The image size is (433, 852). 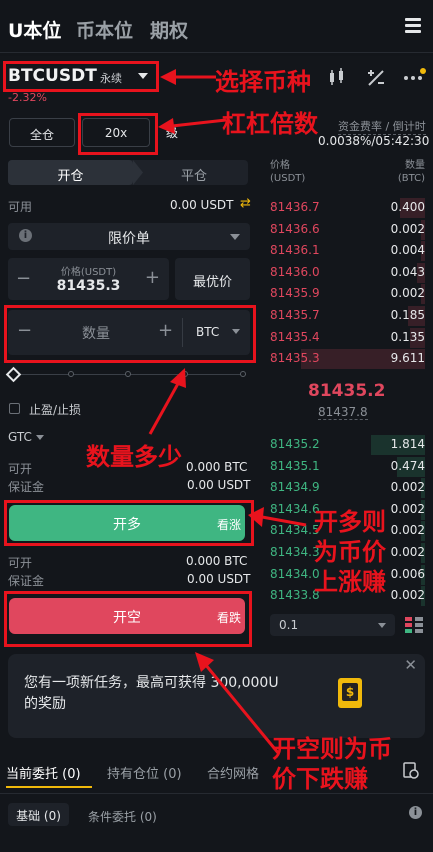 I want to click on long-margin-label: 保证金, so click(x=26, y=487).